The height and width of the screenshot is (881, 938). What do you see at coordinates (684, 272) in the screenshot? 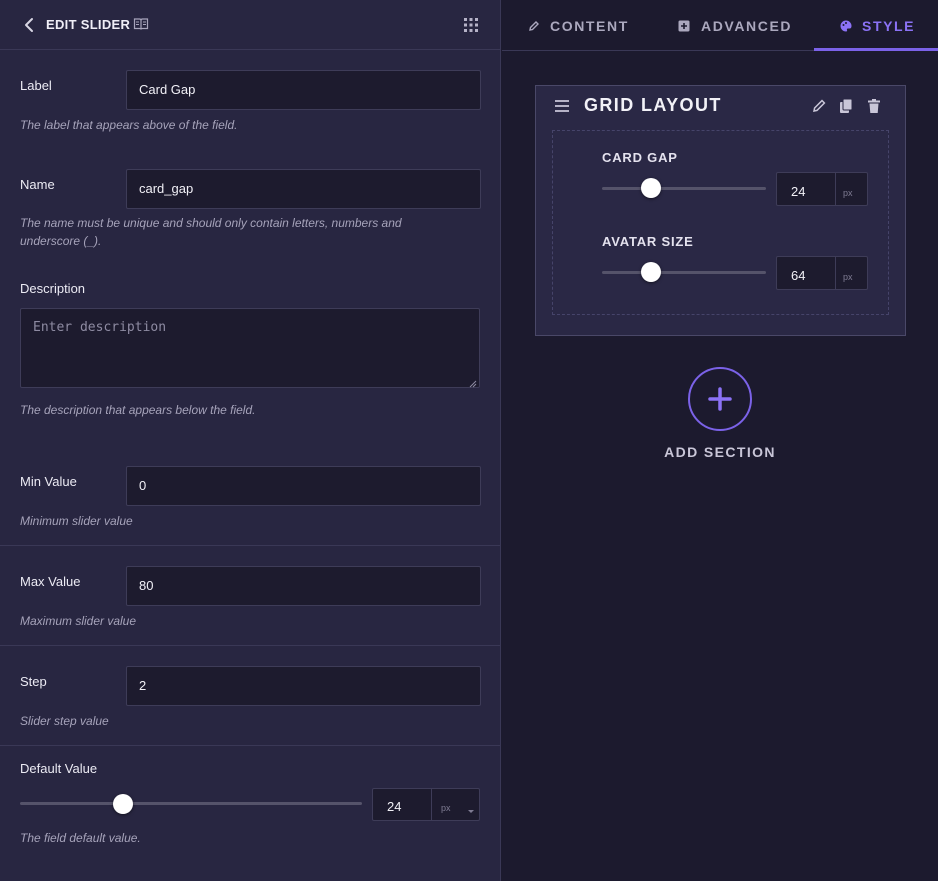
I see `avatar-size-slider-track` at bounding box center [684, 272].